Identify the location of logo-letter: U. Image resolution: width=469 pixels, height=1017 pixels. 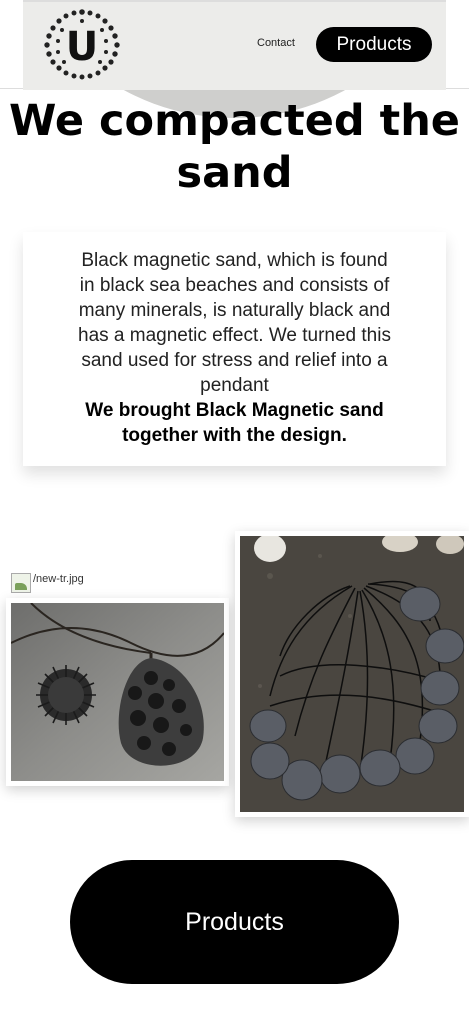
(82, 47).